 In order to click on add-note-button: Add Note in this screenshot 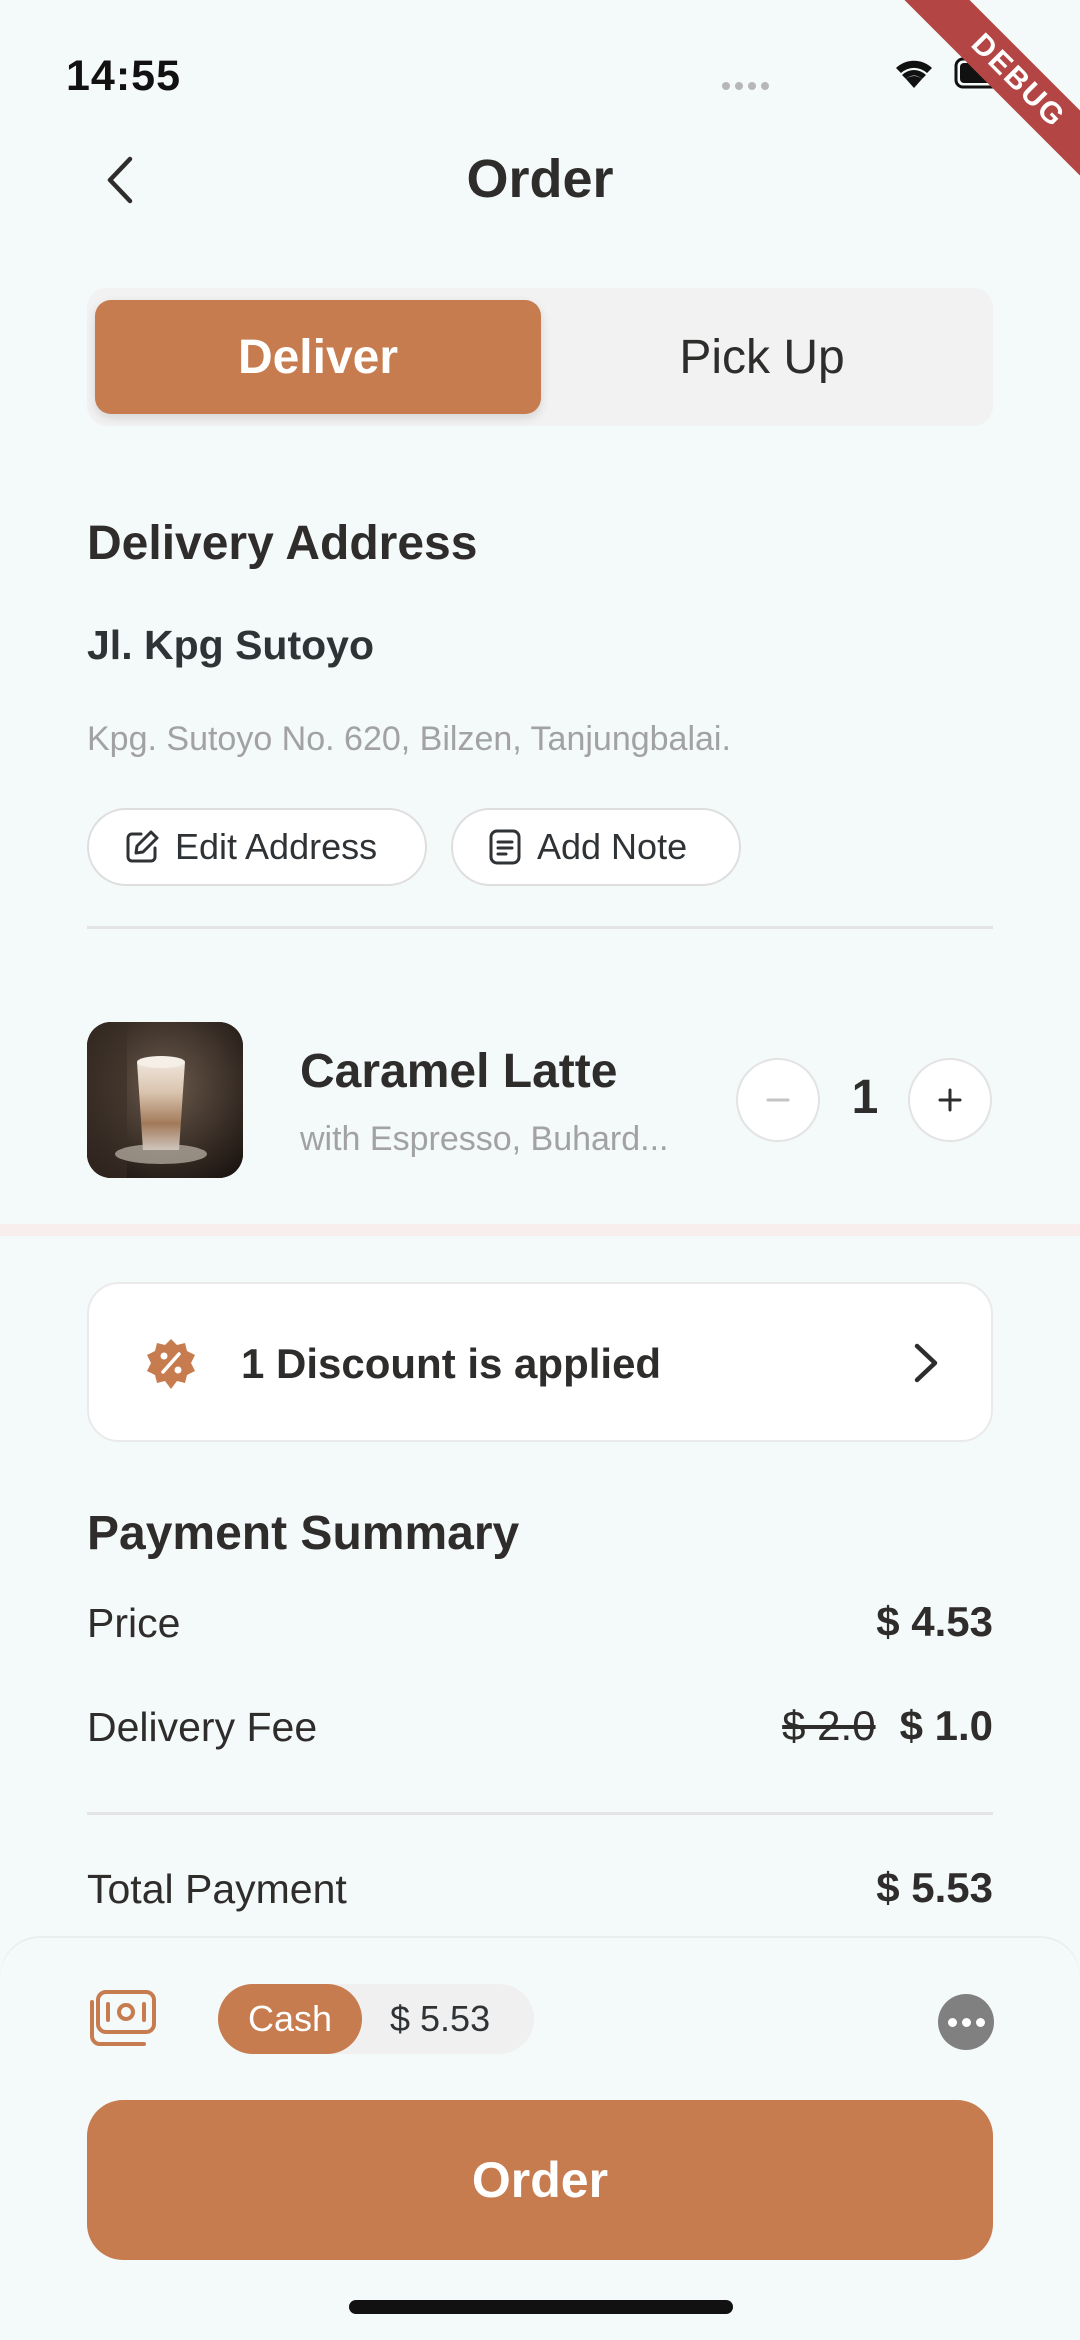, I will do `click(596, 847)`.